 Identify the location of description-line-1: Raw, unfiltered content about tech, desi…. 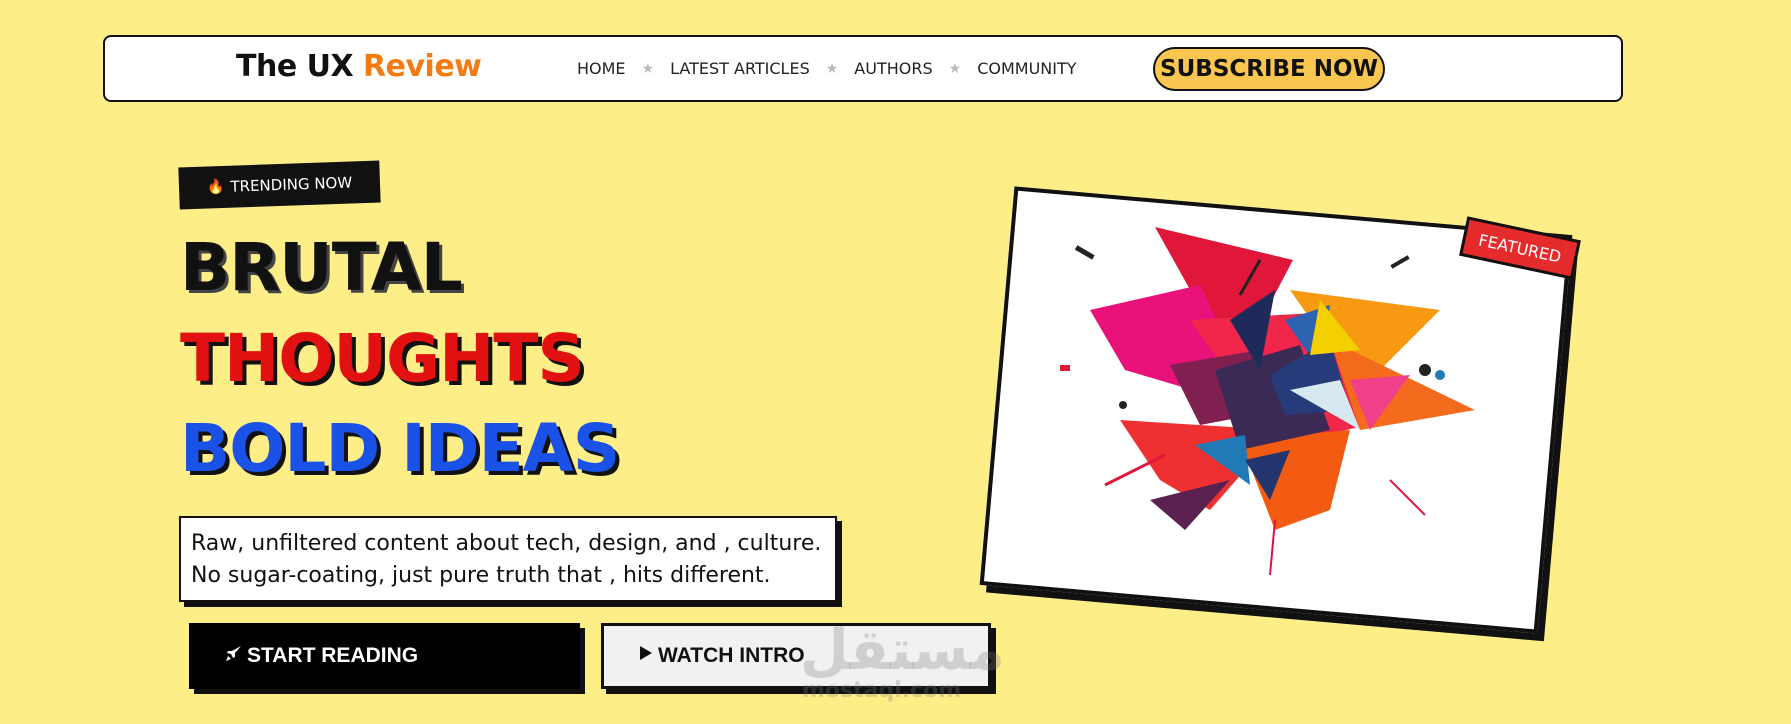
(506, 543).